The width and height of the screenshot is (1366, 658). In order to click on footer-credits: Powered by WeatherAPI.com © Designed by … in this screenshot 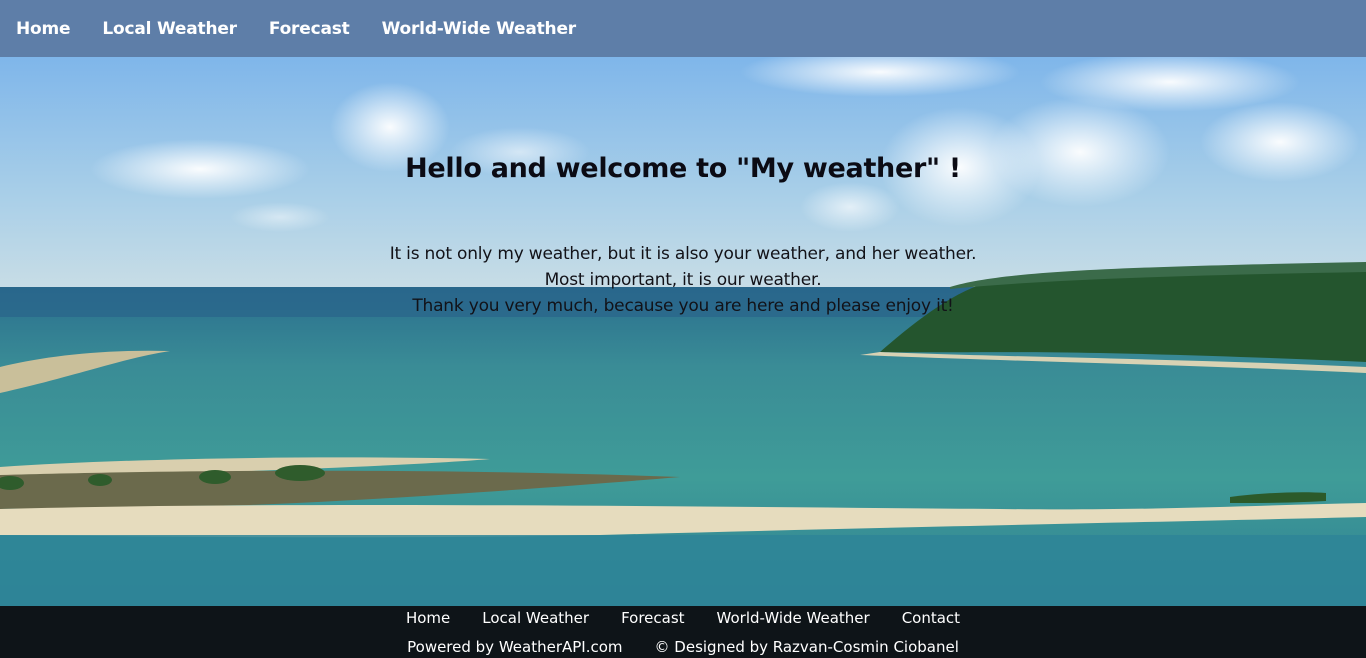, I will do `click(683, 647)`.